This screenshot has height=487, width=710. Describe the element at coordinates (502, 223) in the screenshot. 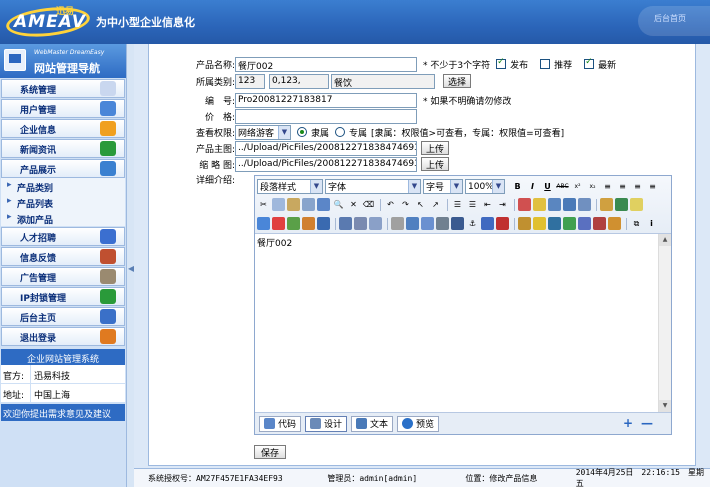

I see `unlink-icon` at that location.